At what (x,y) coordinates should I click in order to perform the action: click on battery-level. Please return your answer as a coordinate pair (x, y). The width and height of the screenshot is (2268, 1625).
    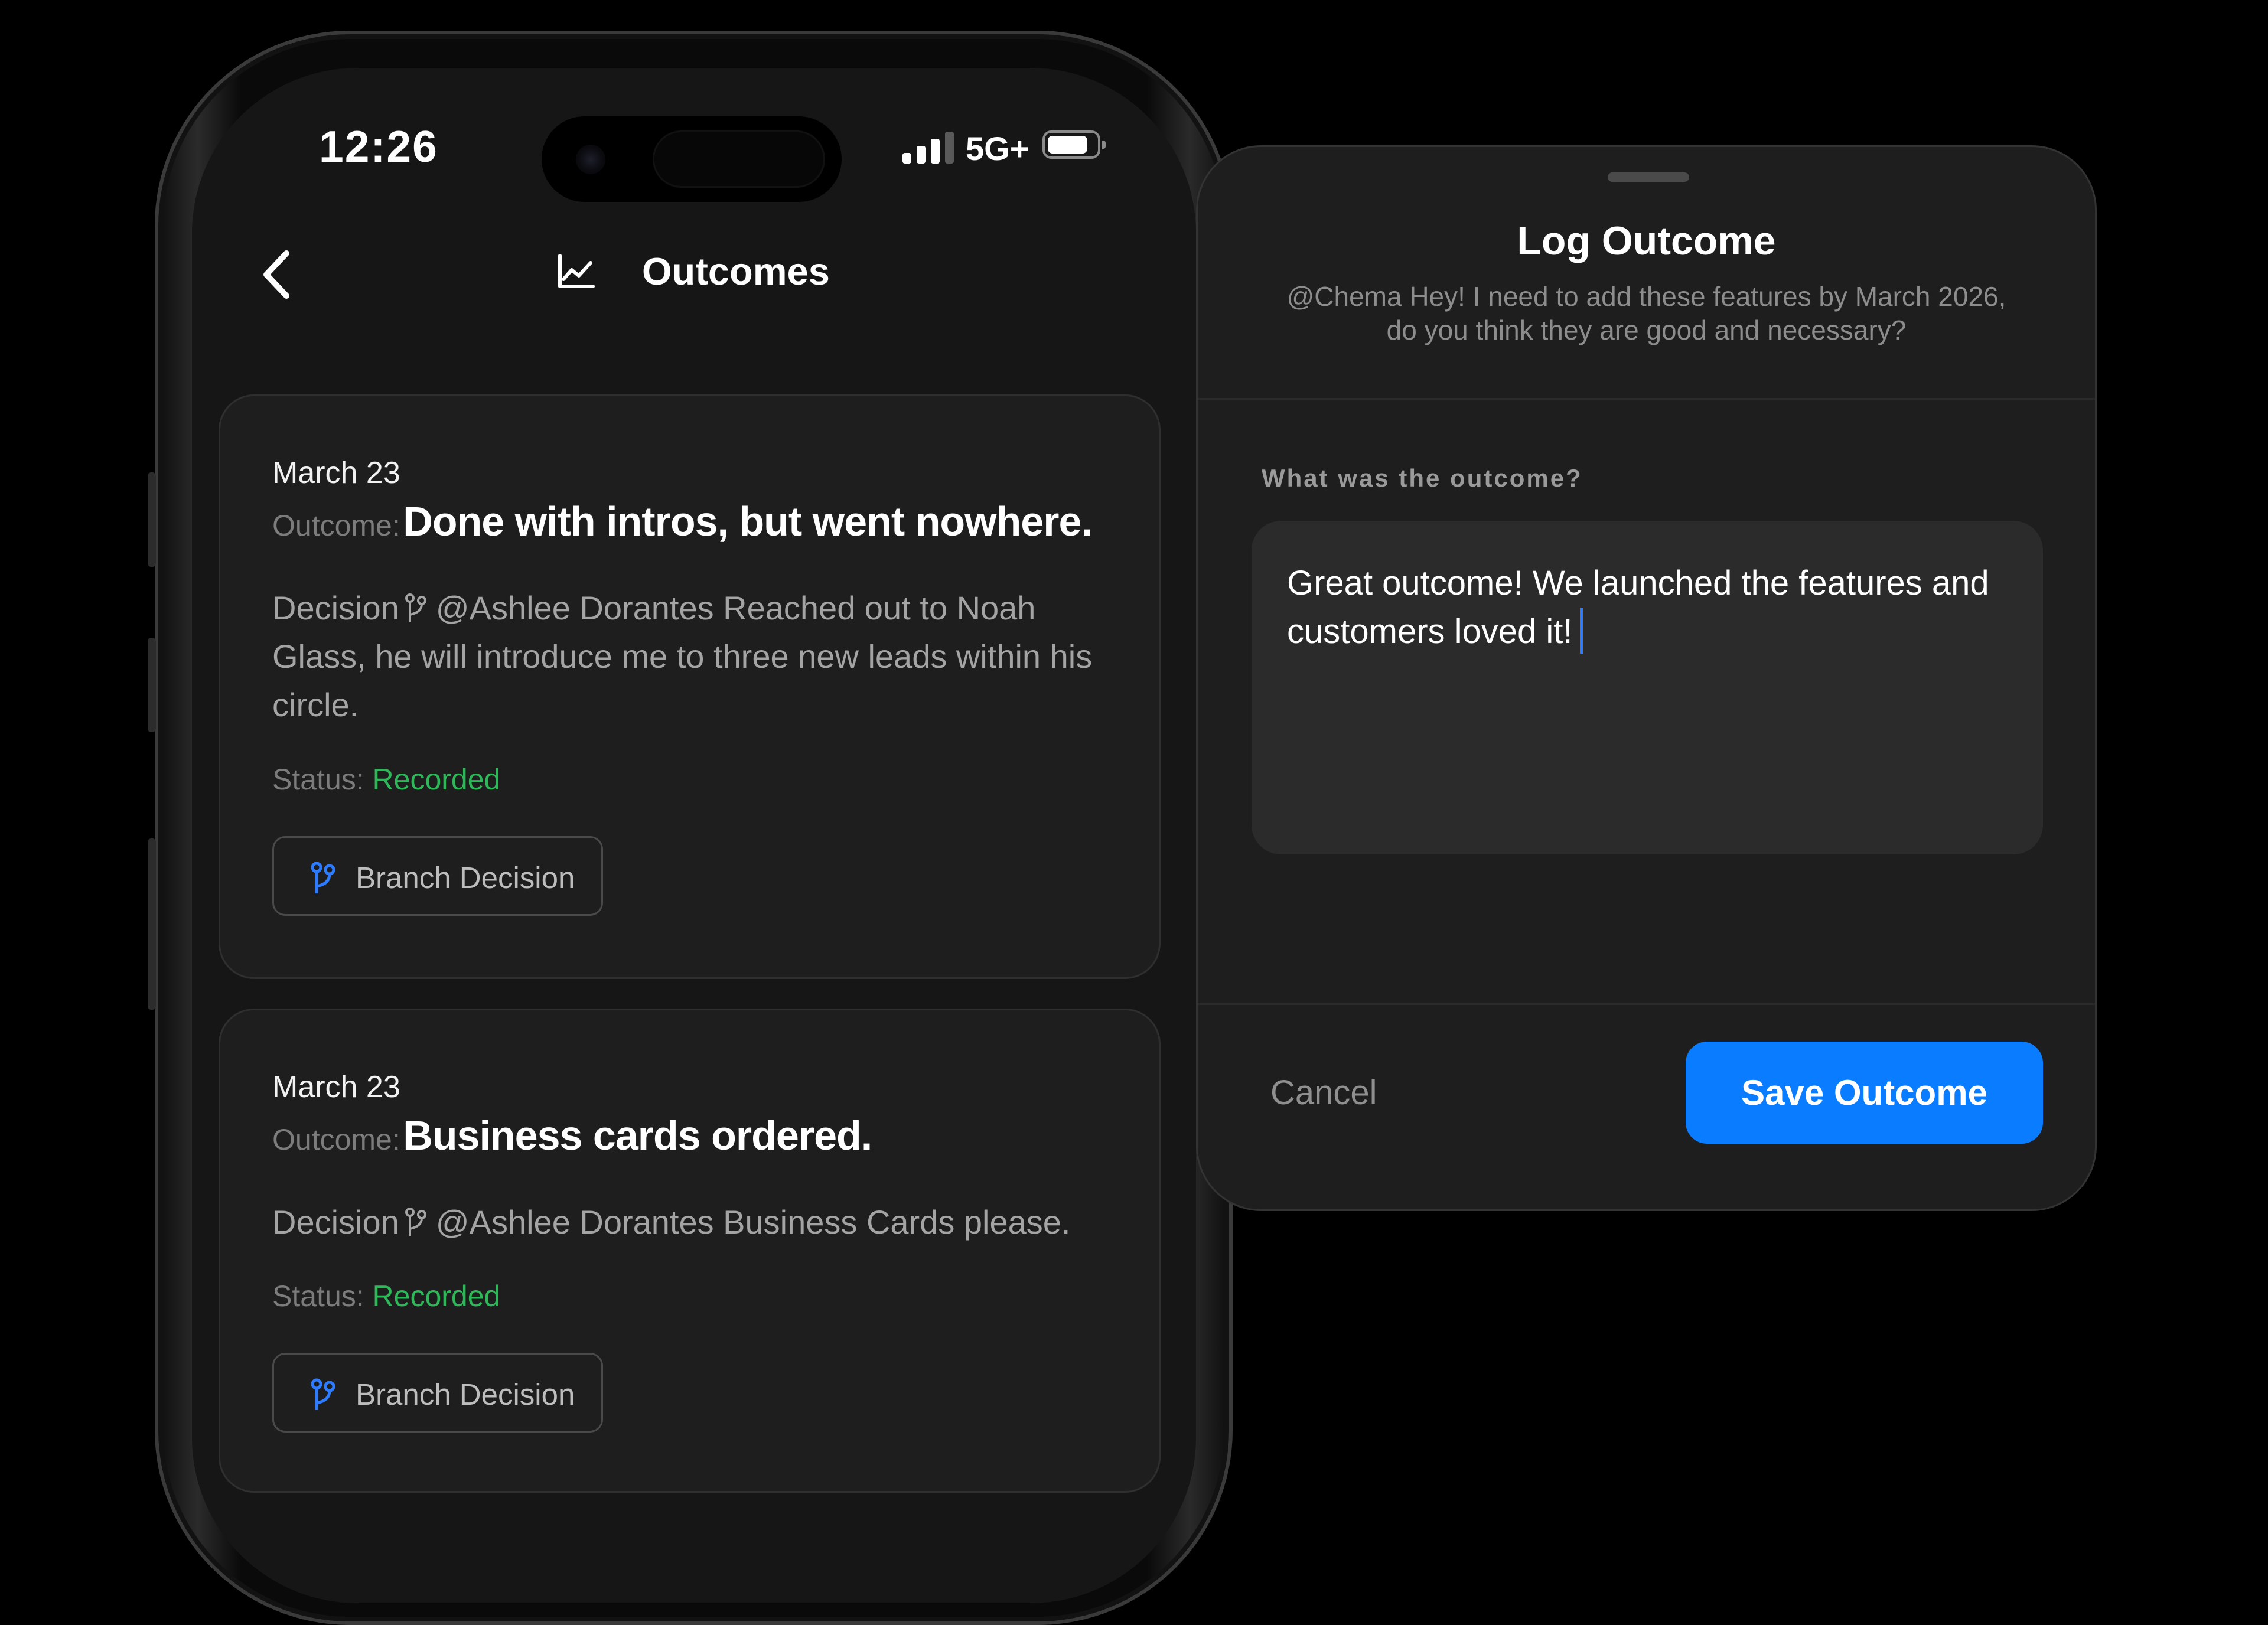
    Looking at the image, I should click on (1067, 145).